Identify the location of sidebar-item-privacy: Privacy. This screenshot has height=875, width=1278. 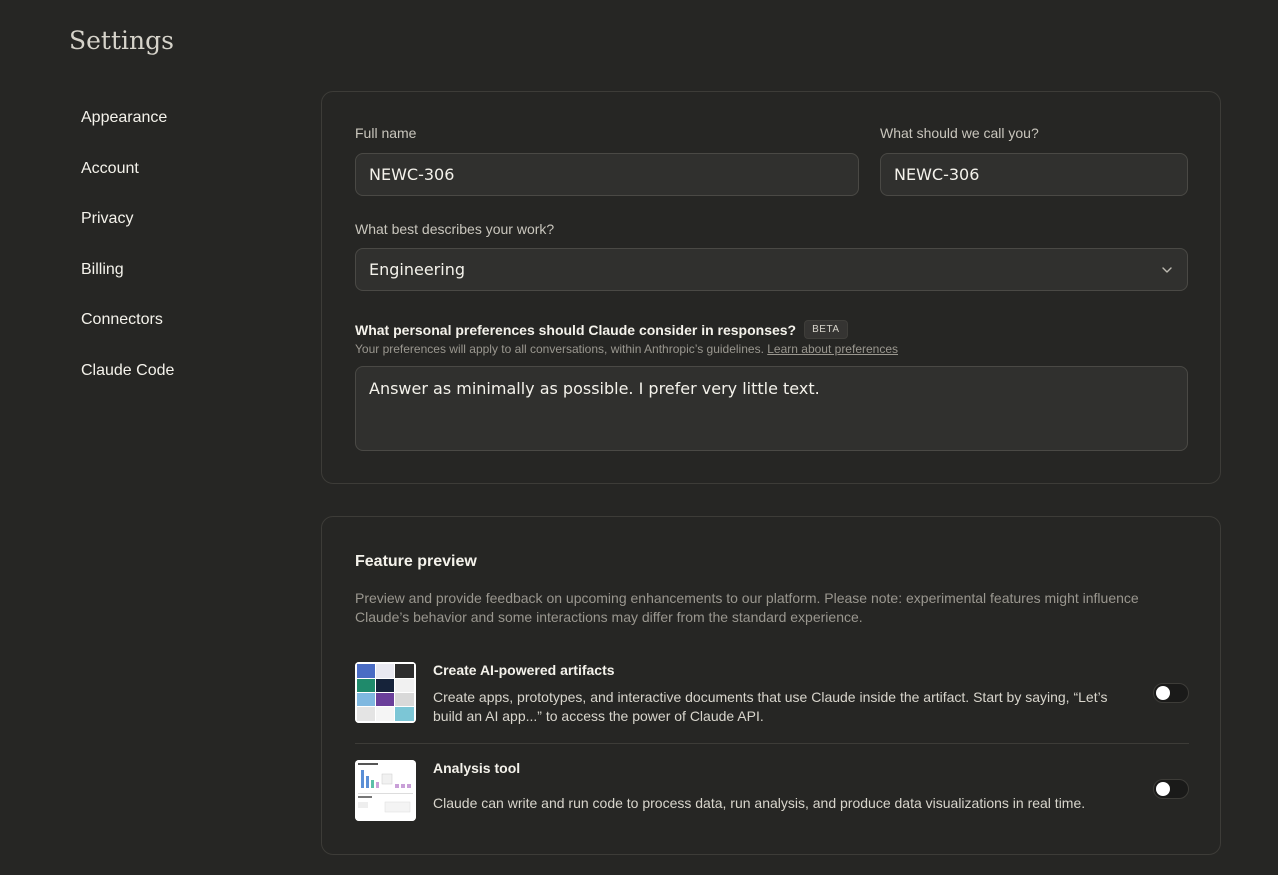
(169, 219).